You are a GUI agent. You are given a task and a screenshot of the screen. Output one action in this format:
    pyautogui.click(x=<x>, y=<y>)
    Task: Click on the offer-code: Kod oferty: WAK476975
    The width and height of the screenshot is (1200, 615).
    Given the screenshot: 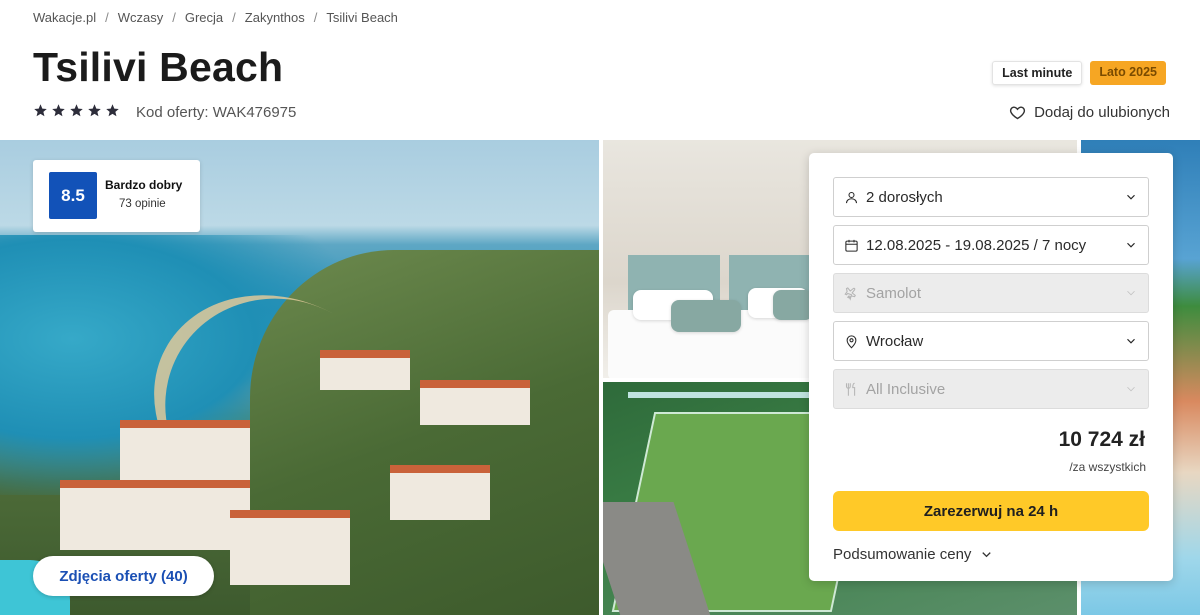 What is the action you would take?
    pyautogui.click(x=216, y=112)
    